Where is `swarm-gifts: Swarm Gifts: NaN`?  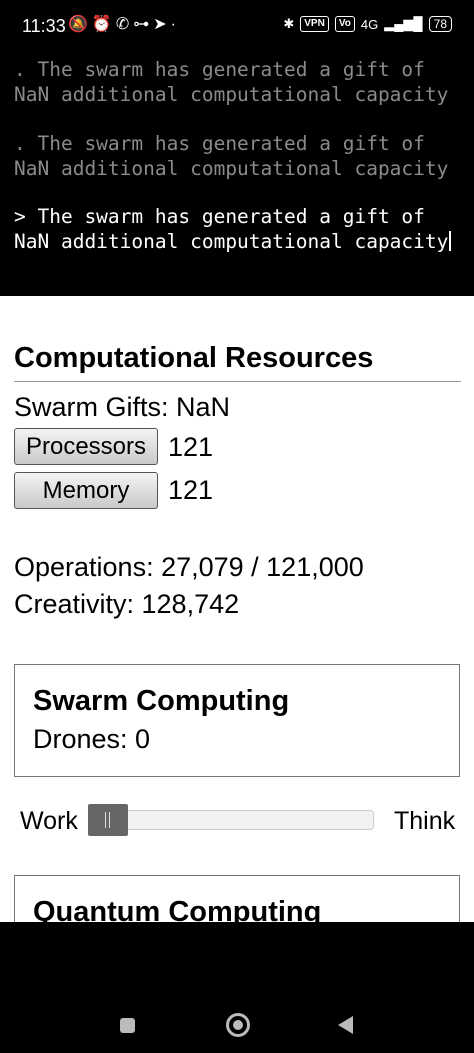
swarm-gifts: Swarm Gifts: NaN is located at coordinates (122, 407).